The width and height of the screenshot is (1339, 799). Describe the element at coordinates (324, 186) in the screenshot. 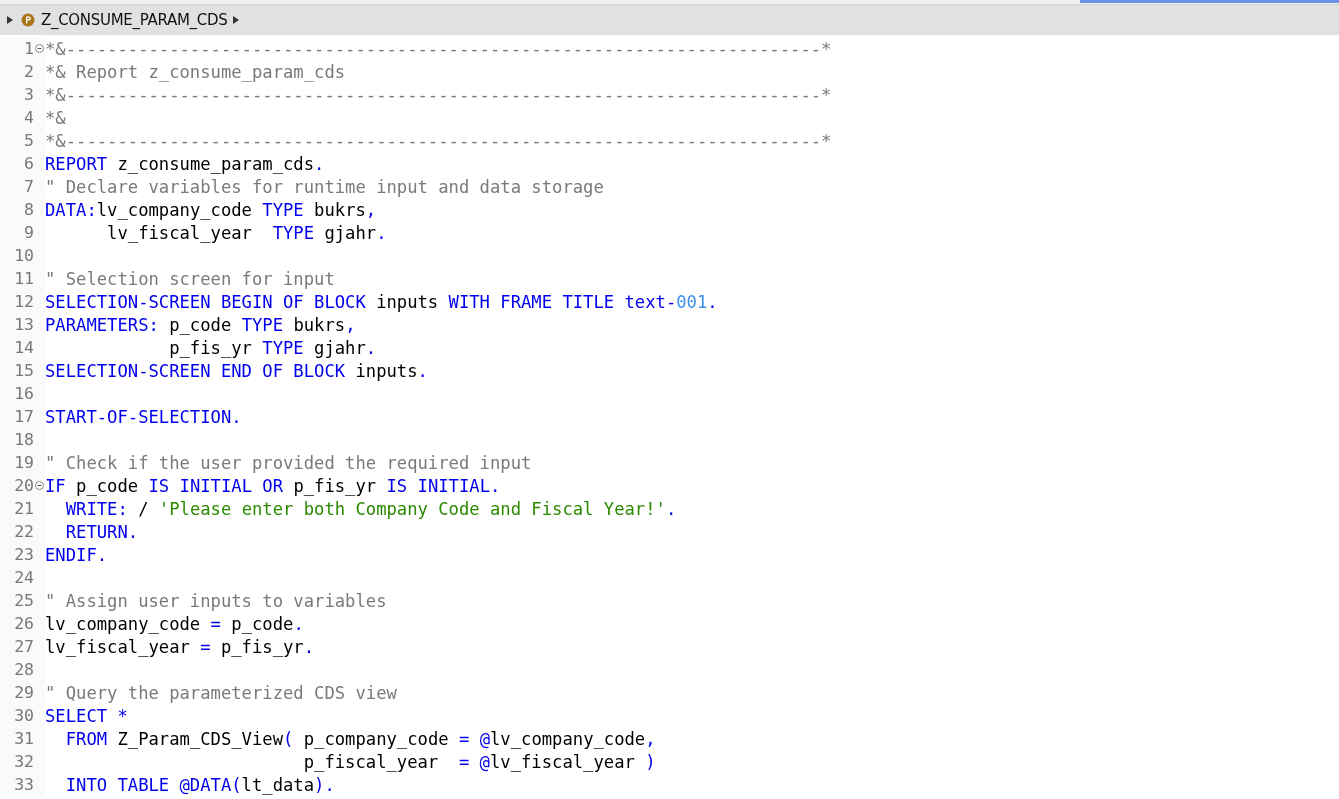

I see `comment-text: " Declare variables for runtime input and data storage` at that location.